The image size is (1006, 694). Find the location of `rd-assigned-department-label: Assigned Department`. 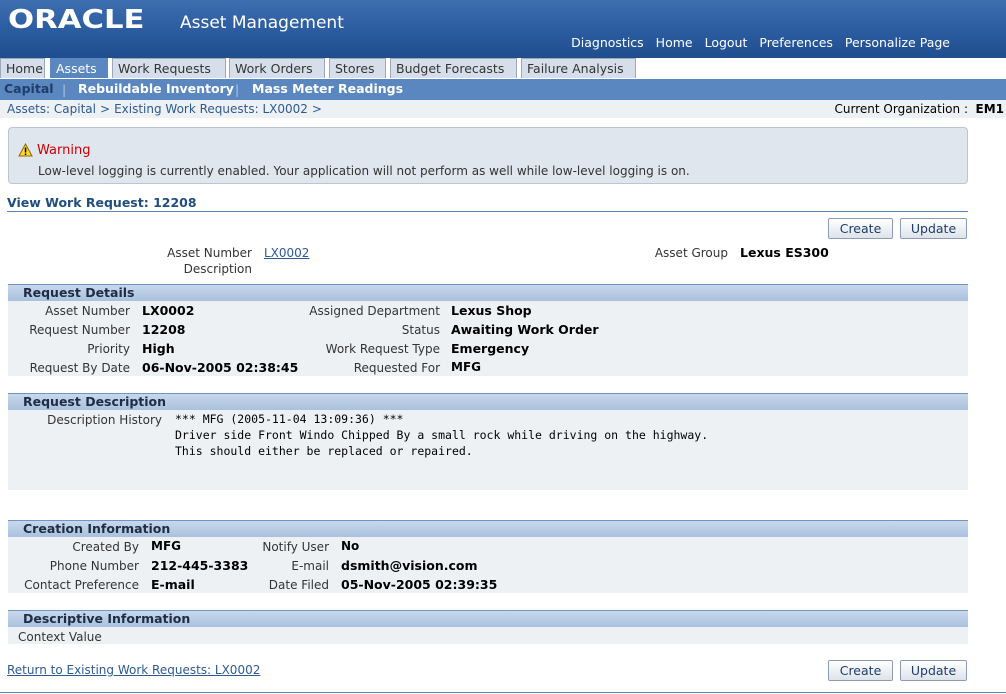

rd-assigned-department-label: Assigned Department is located at coordinates (374, 311).